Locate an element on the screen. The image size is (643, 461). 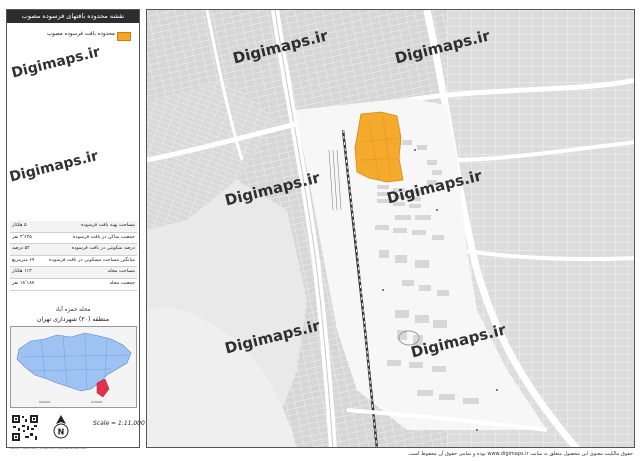
stat-value: ۵ هکتار is located at coordinates (19, 225).